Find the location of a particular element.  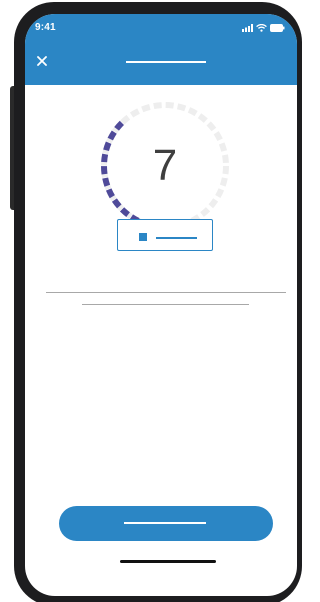

status-time: 9:41 is located at coordinates (45, 27).